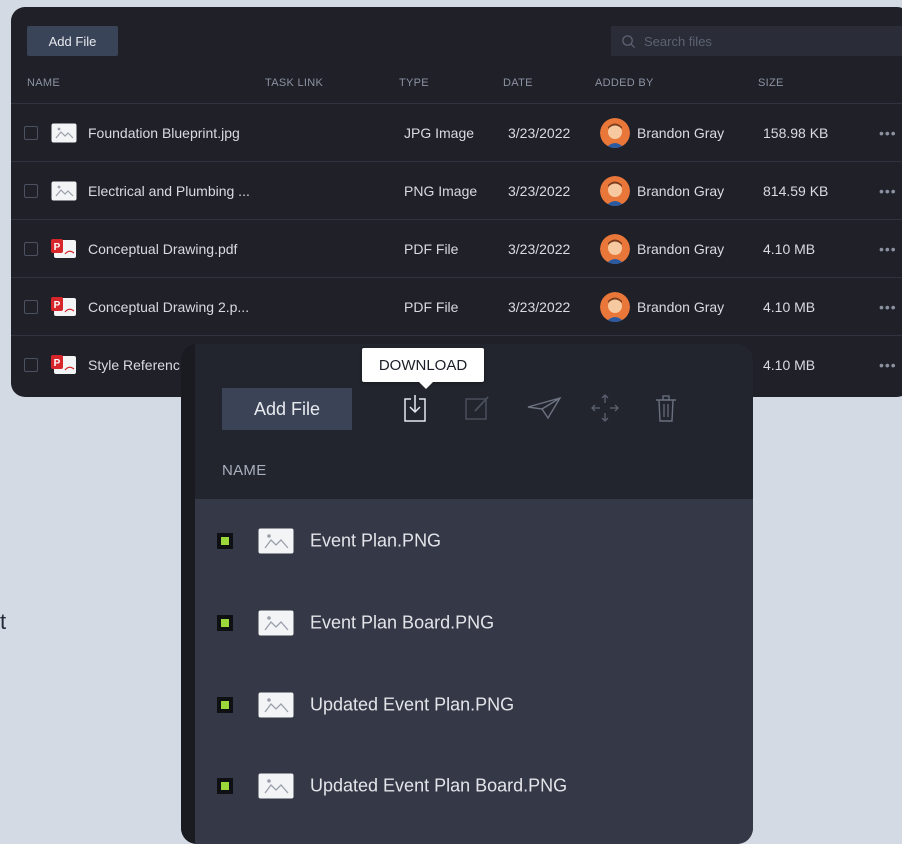 This screenshot has height=844, width=902. Describe the element at coordinates (134, 365) in the screenshot. I see `file-name: Style Referenc` at that location.